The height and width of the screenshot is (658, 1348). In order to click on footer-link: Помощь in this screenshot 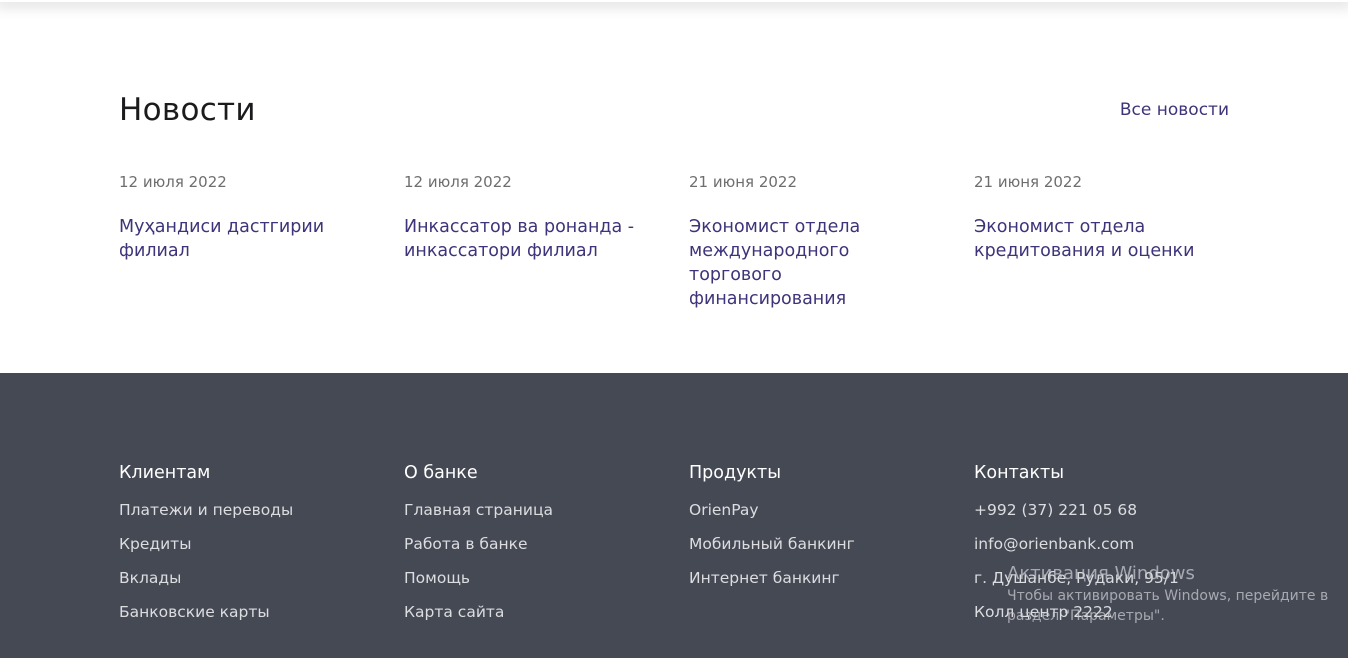, I will do `click(534, 578)`.